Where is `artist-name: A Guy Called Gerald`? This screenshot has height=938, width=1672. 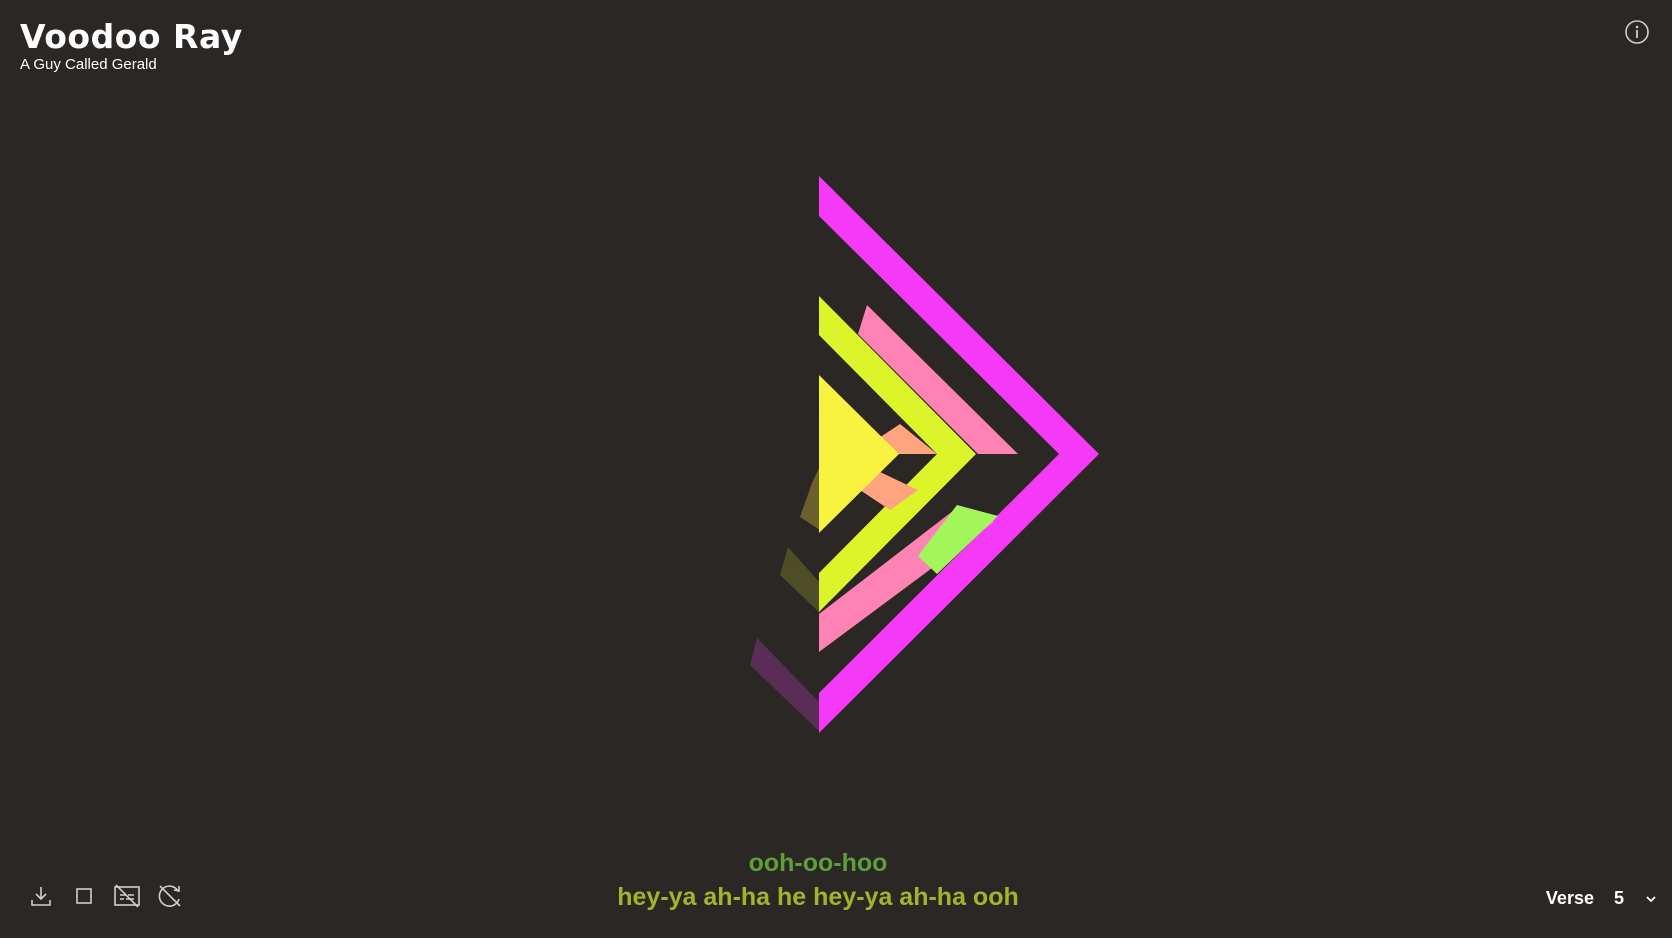
artist-name: A Guy Called Gerald is located at coordinates (88, 64).